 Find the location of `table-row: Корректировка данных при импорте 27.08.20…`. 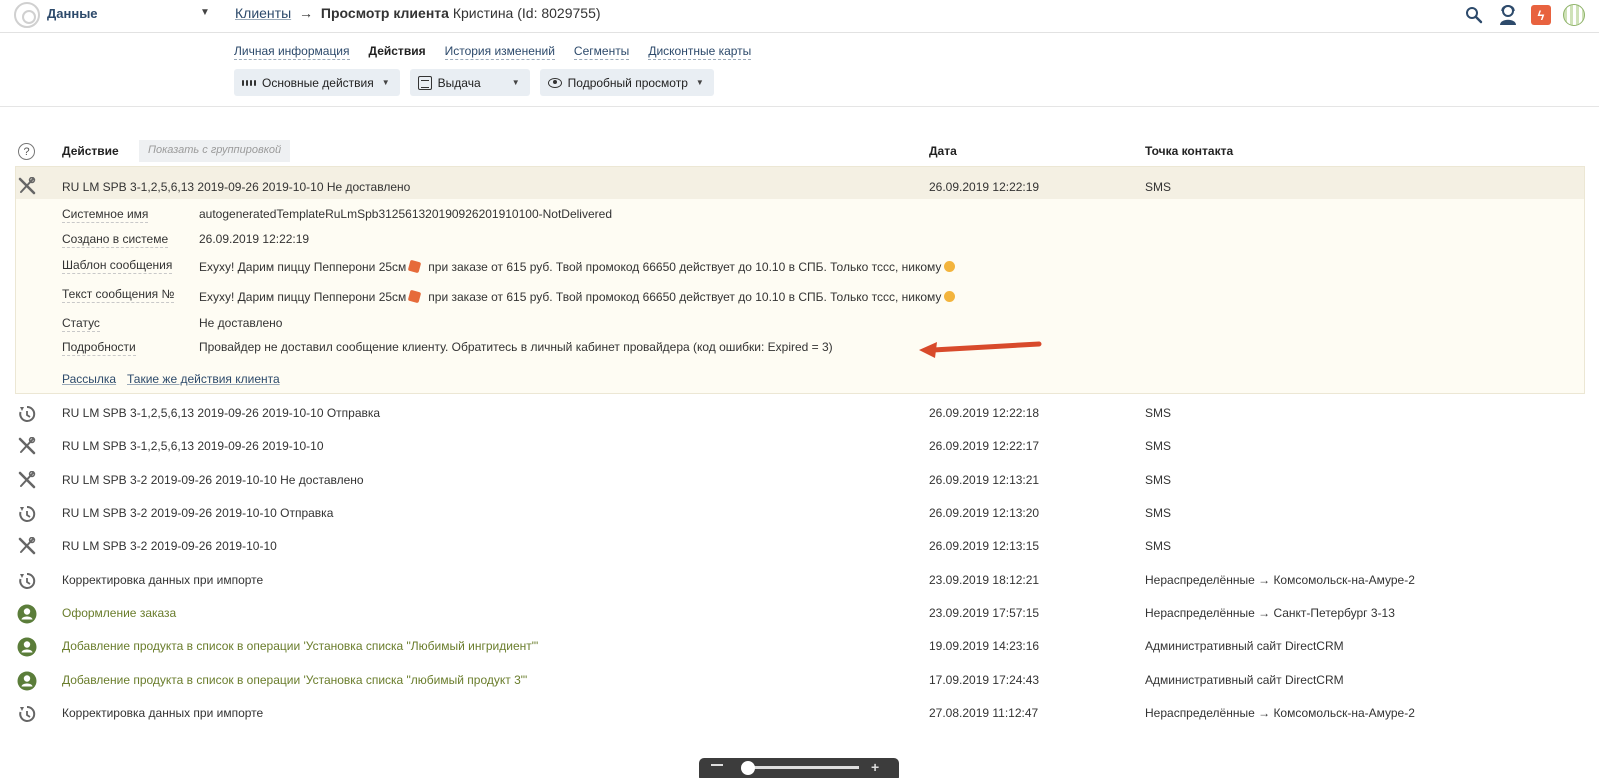

table-row: Корректировка данных при импорте 27.08.20… is located at coordinates (799, 712).